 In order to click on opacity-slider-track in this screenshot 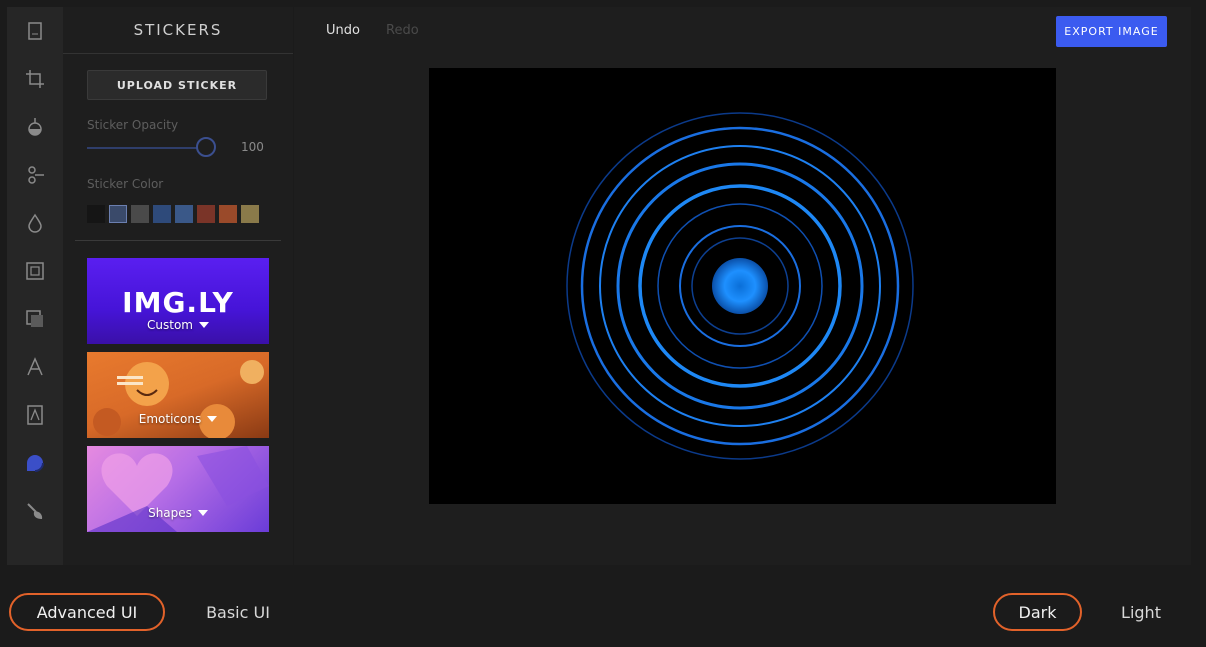, I will do `click(147, 148)`.